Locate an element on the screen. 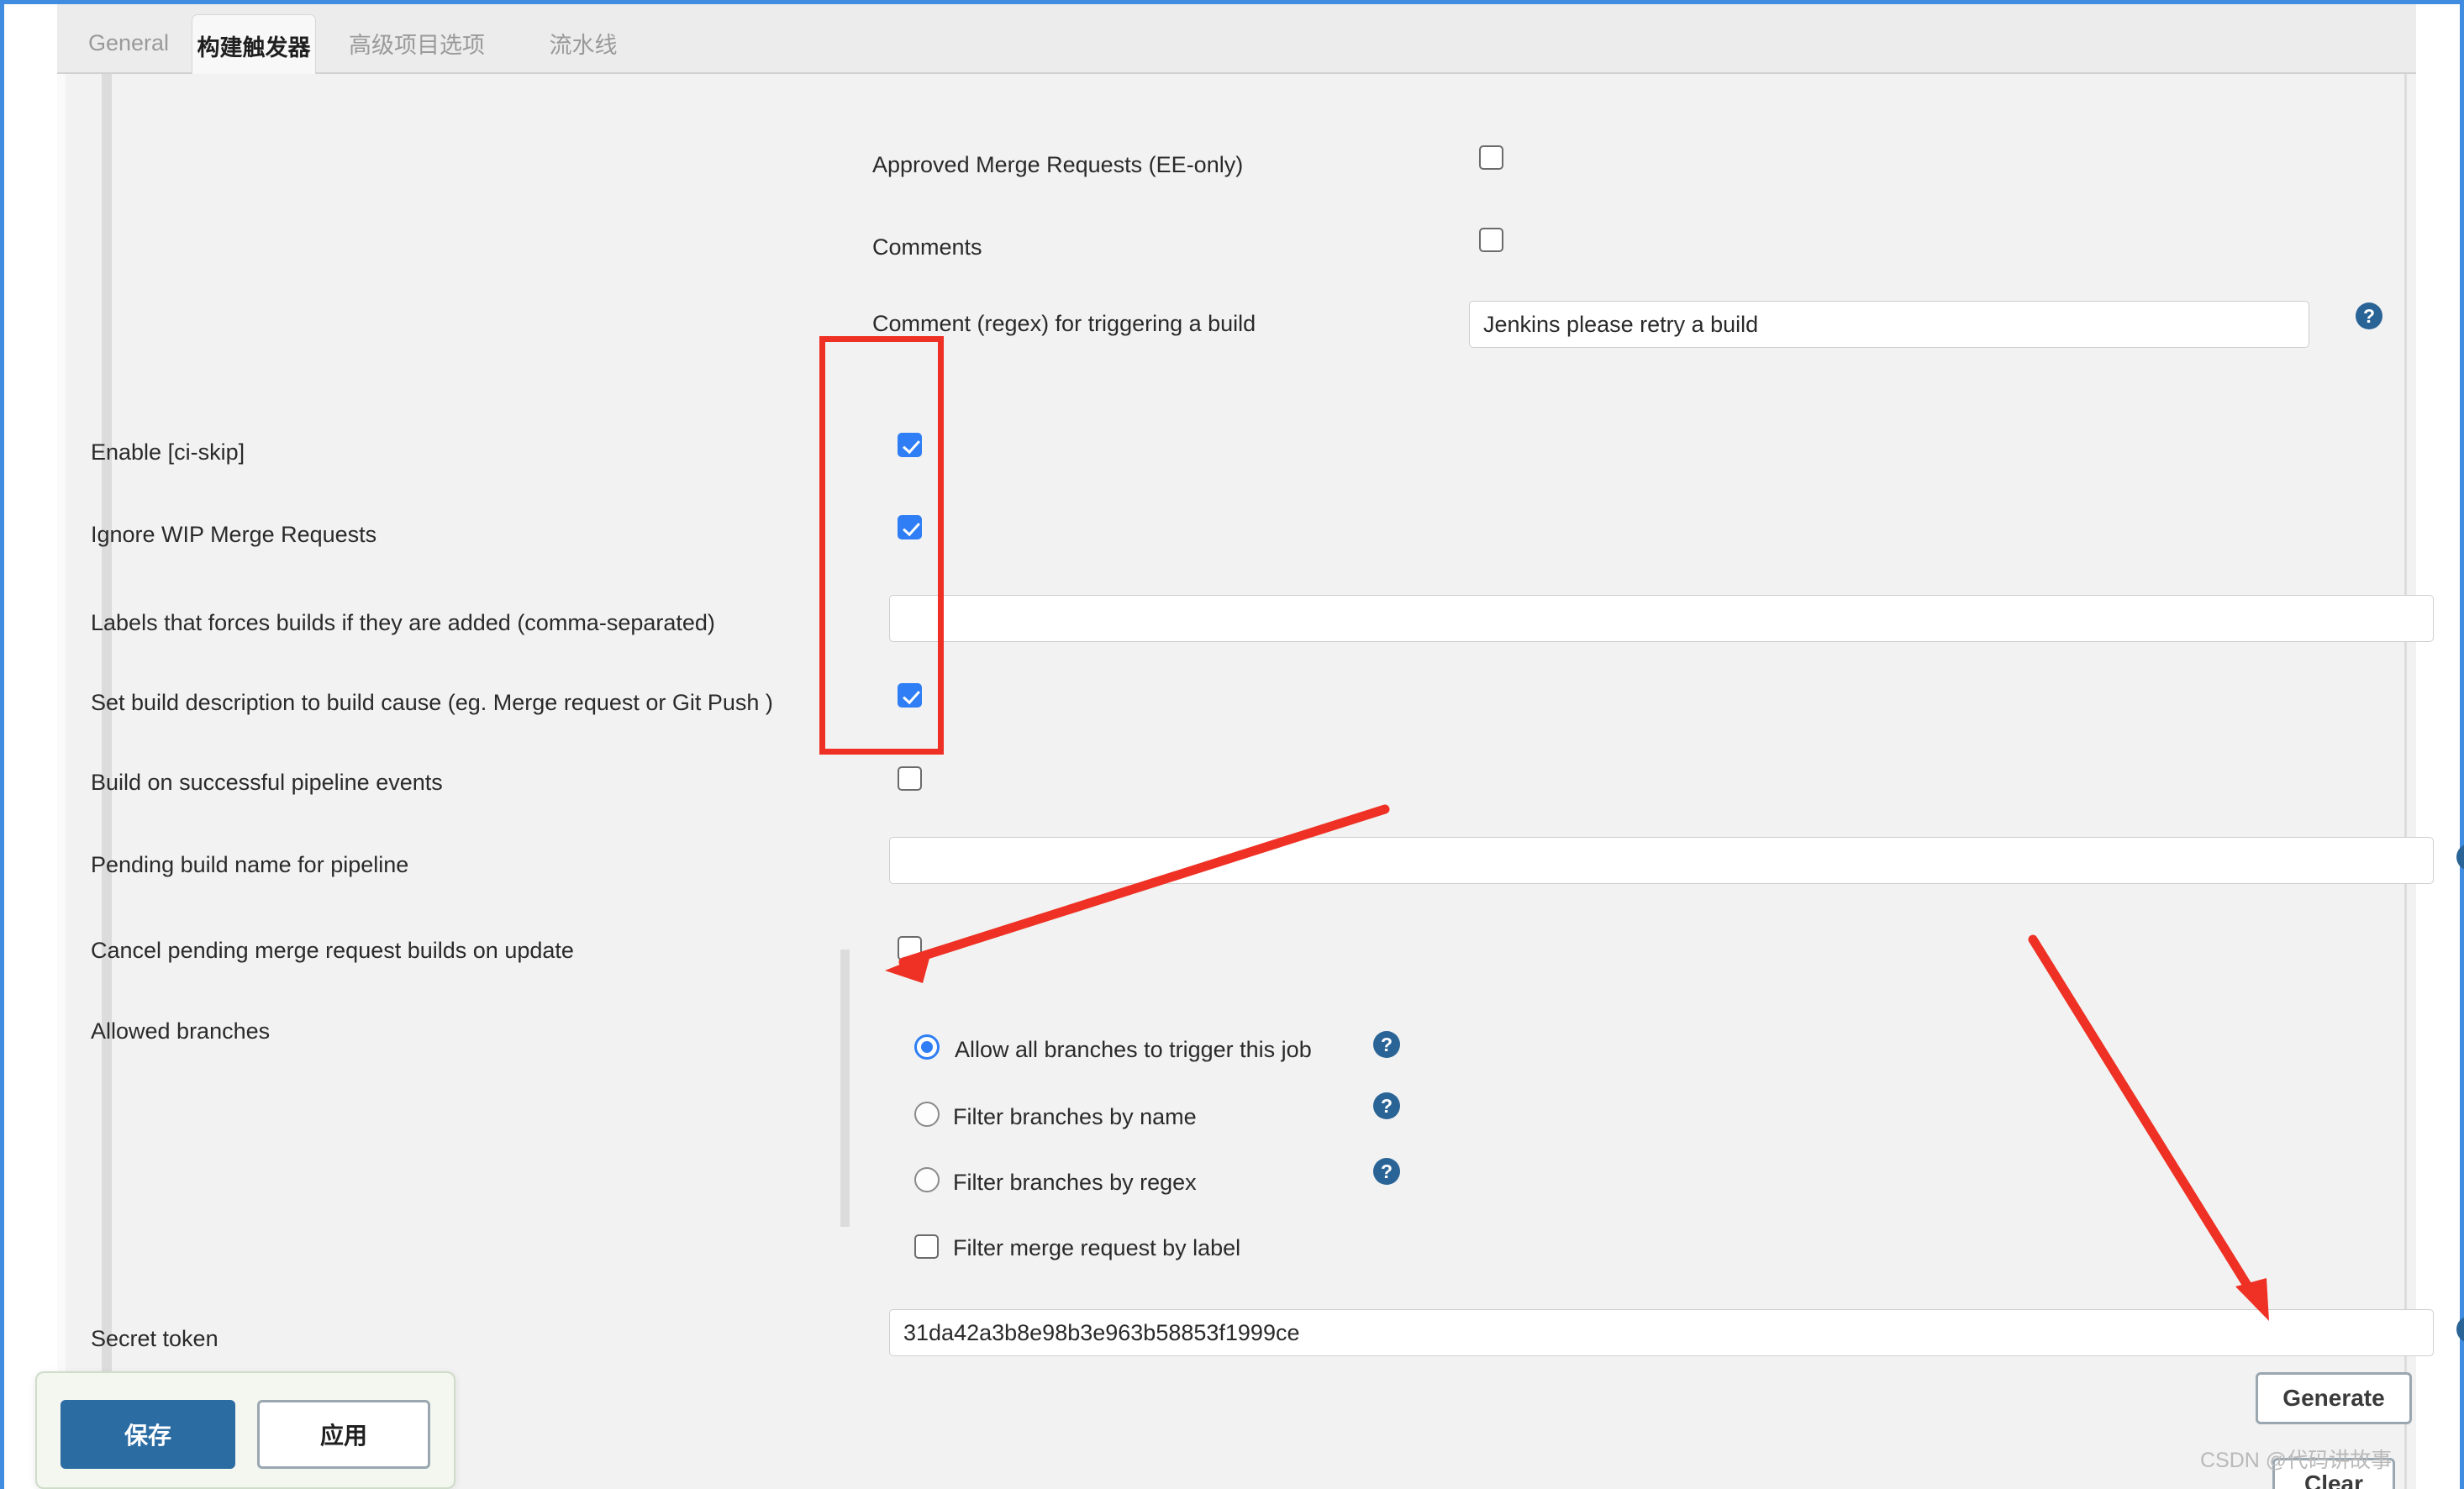 Image resolution: width=2464 pixels, height=1489 pixels. generate-token-button: Generate is located at coordinates (2334, 1398).